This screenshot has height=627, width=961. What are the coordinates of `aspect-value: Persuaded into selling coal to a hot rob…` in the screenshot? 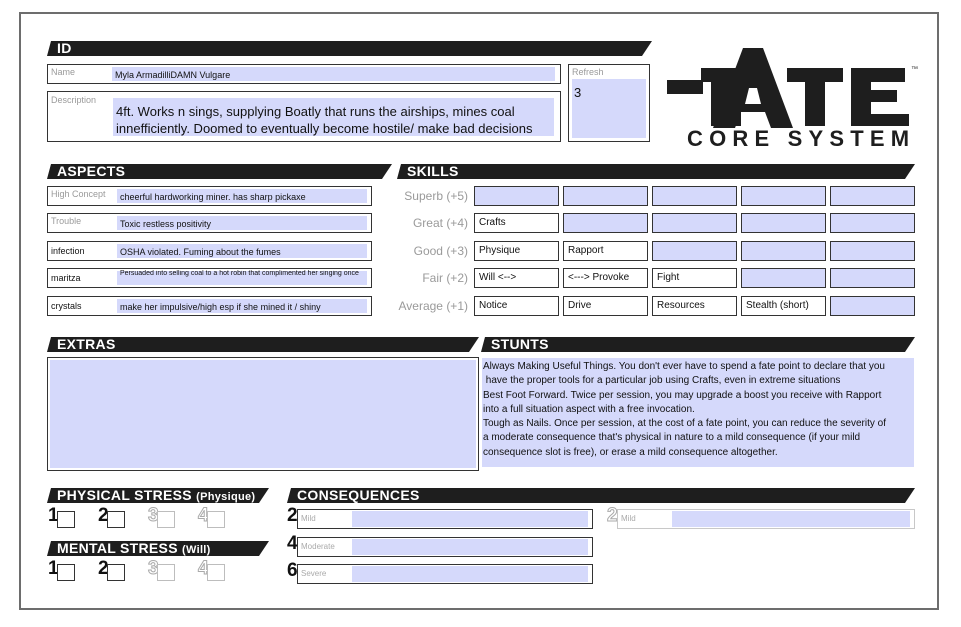 It's located at (239, 273).